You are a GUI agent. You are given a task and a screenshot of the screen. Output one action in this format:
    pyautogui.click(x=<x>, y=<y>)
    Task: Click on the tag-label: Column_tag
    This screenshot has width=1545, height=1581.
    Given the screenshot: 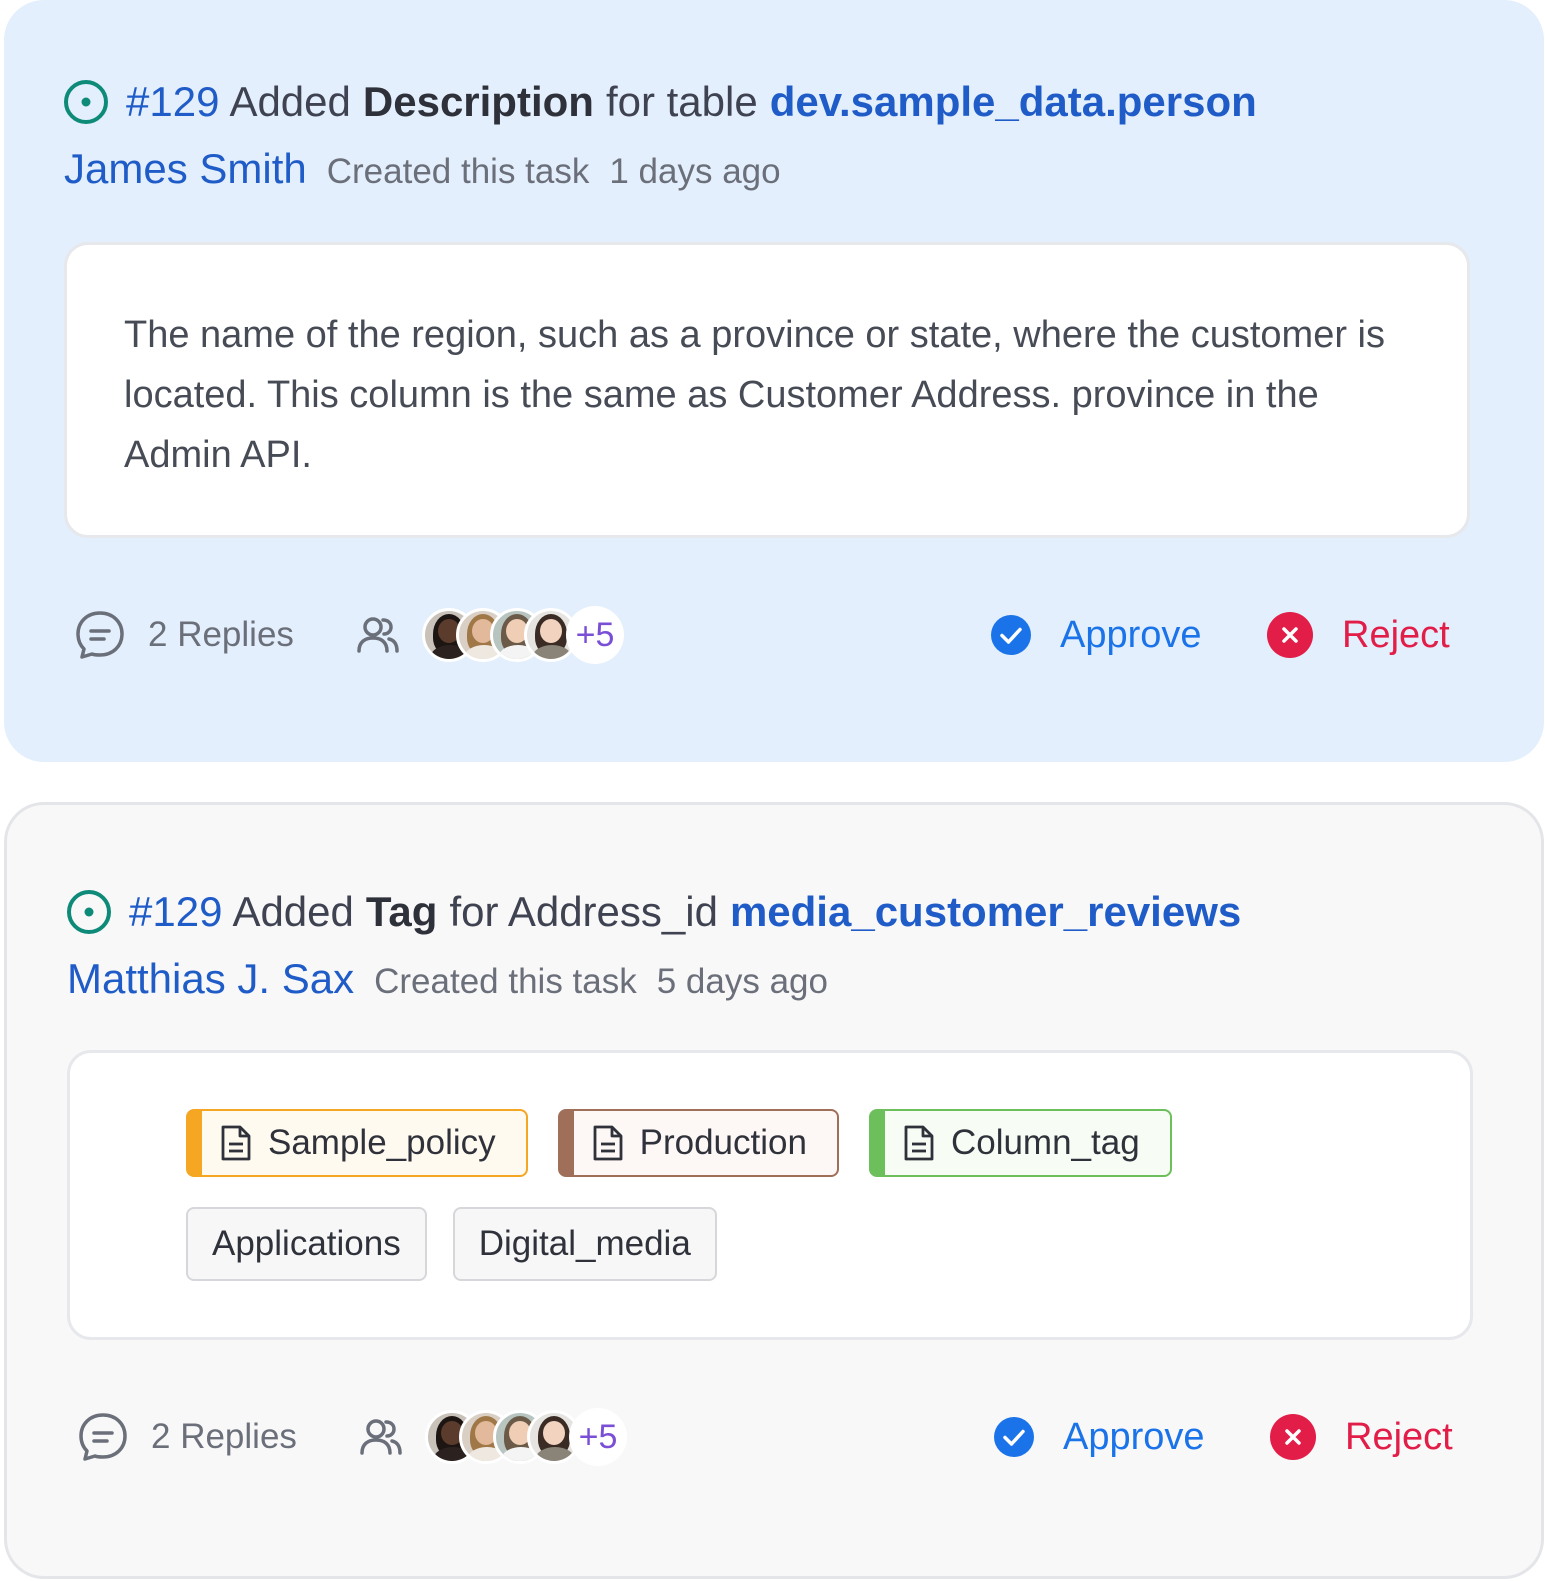 What is the action you would take?
    pyautogui.click(x=1045, y=1142)
    